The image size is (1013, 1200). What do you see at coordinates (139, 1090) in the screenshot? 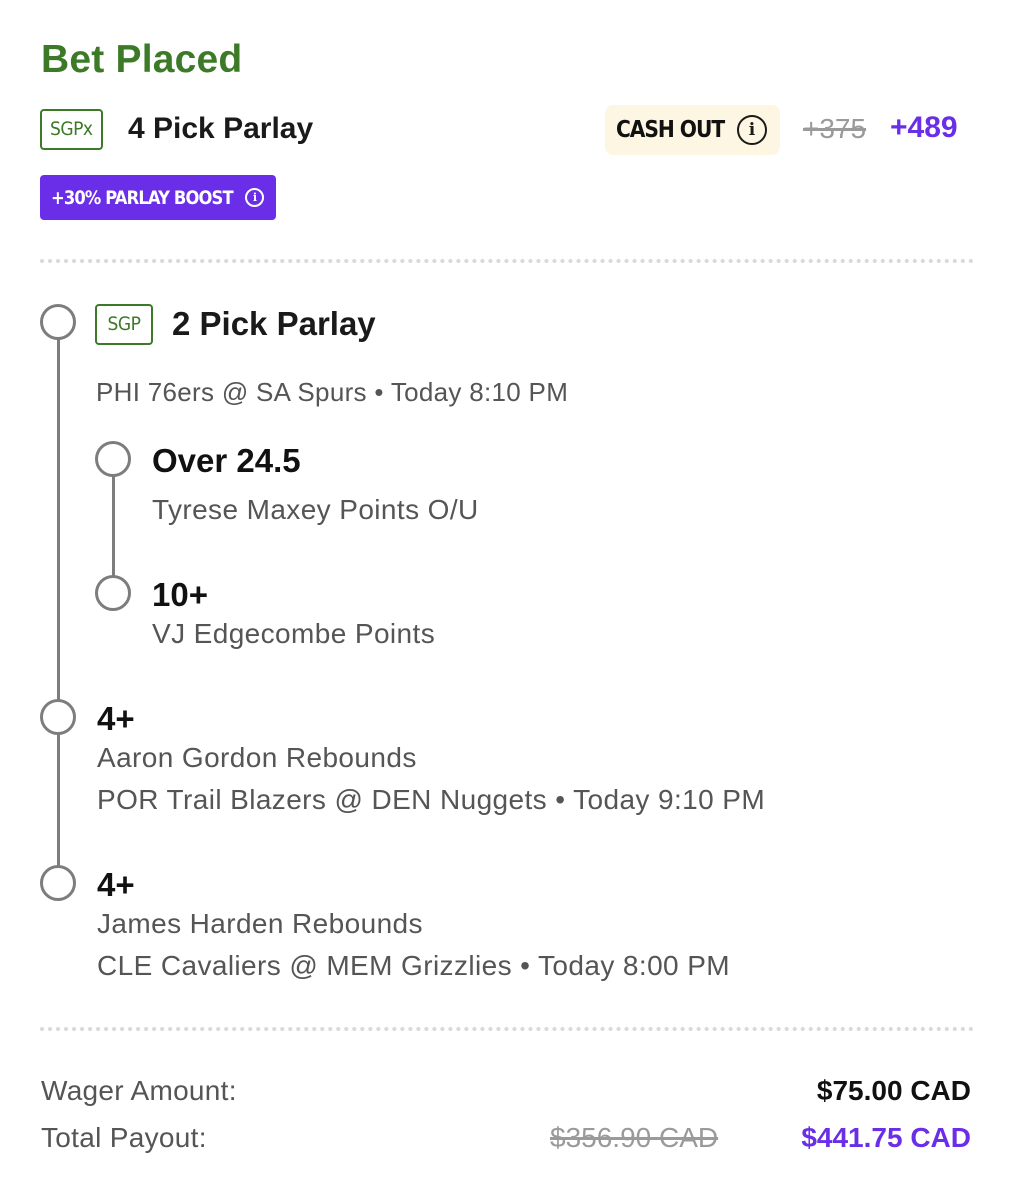
I see `wager-label: Wager Amount:` at bounding box center [139, 1090].